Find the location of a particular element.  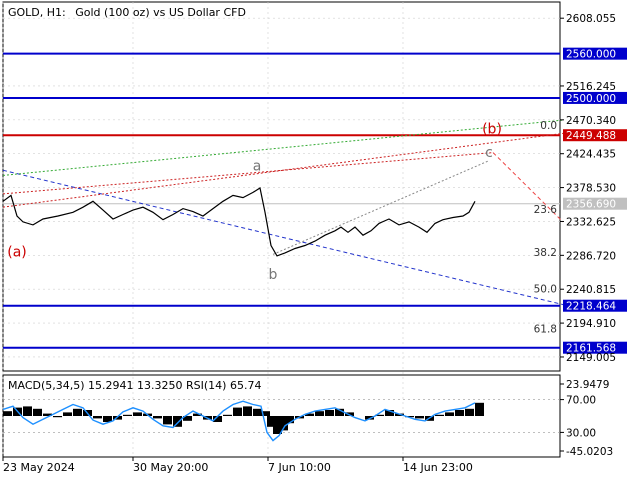

wave-label: a is located at coordinates (257, 166).